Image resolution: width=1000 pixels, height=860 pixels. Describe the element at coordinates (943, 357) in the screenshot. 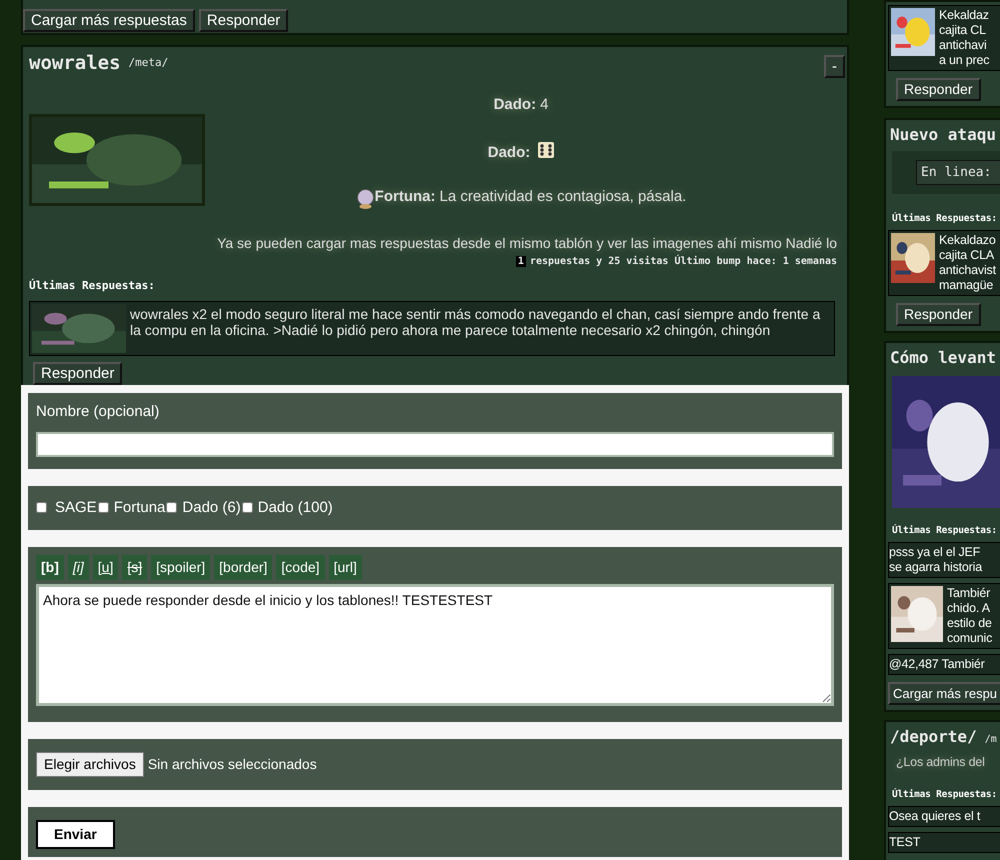

I see `thread-title: Cómo levant` at that location.